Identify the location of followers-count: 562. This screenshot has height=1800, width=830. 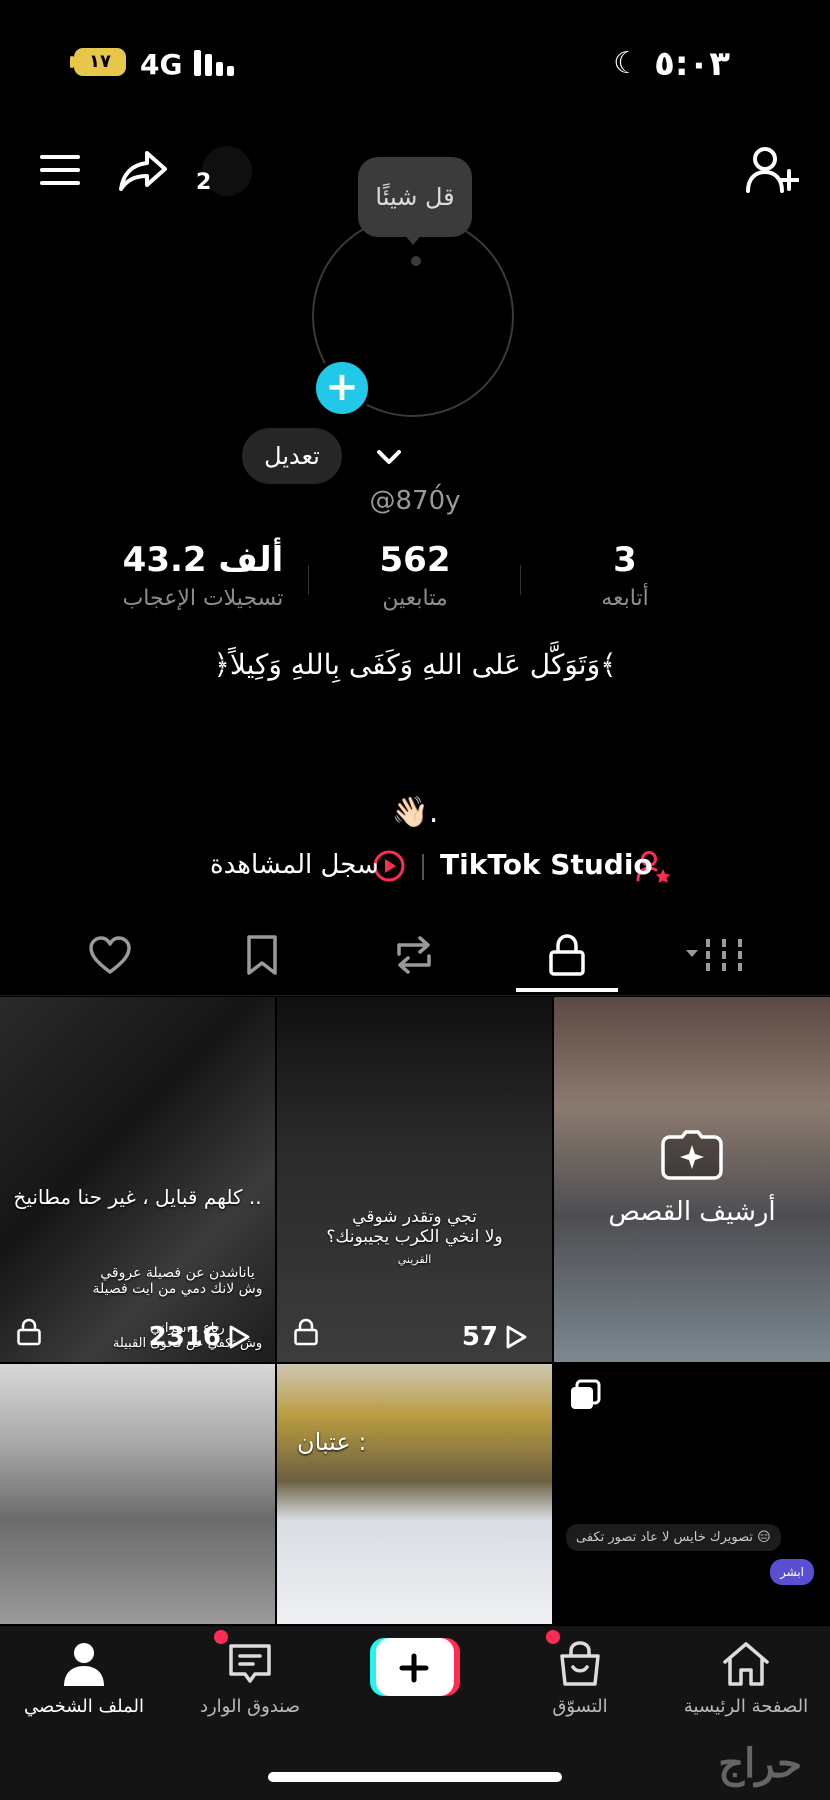
(415, 560).